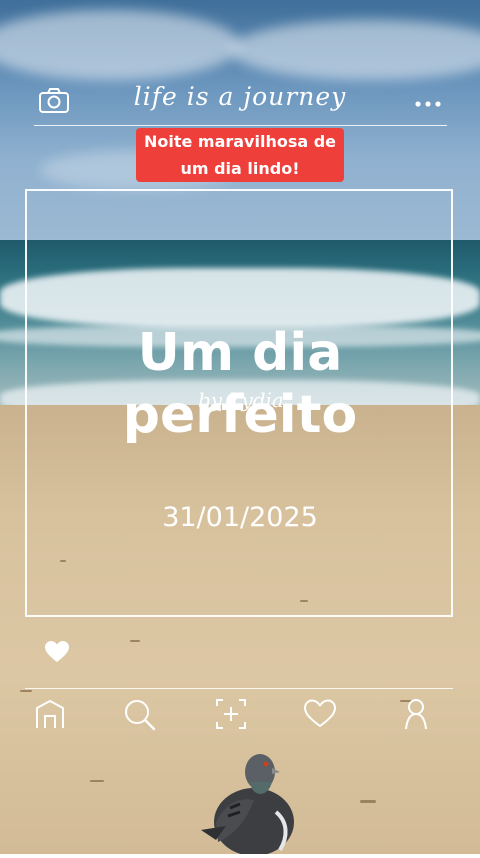  What do you see at coordinates (231, 714) in the screenshot?
I see `add-post-icon` at bounding box center [231, 714].